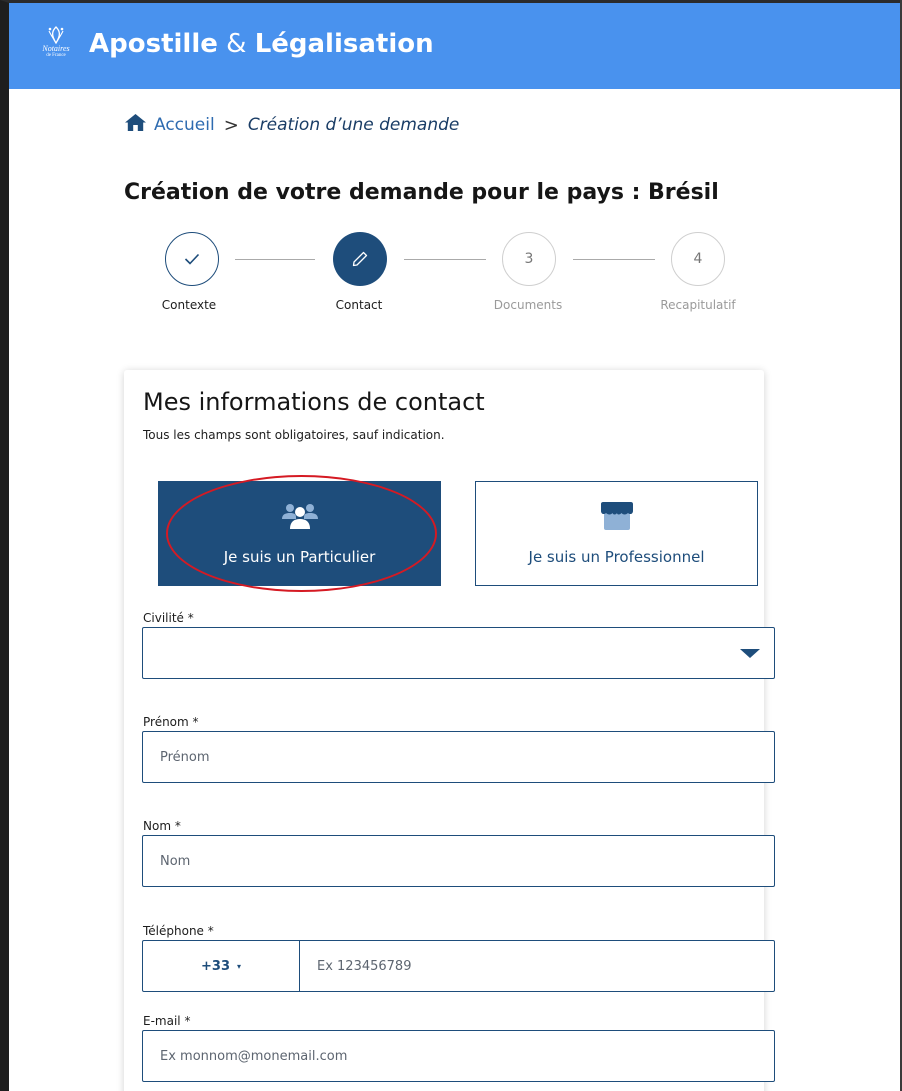  What do you see at coordinates (750, 653) in the screenshot?
I see `dropdown-caret-icon` at bounding box center [750, 653].